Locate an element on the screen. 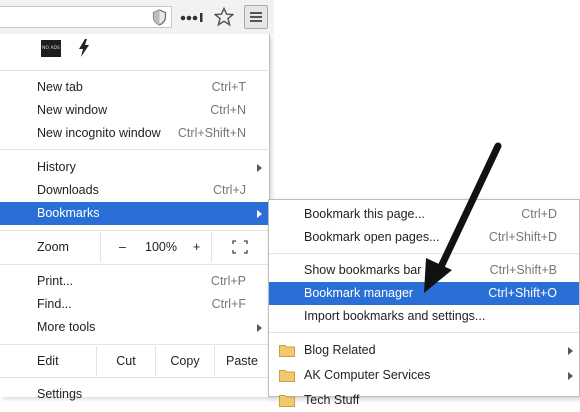  zoom-out-button: – is located at coordinates (122, 247).